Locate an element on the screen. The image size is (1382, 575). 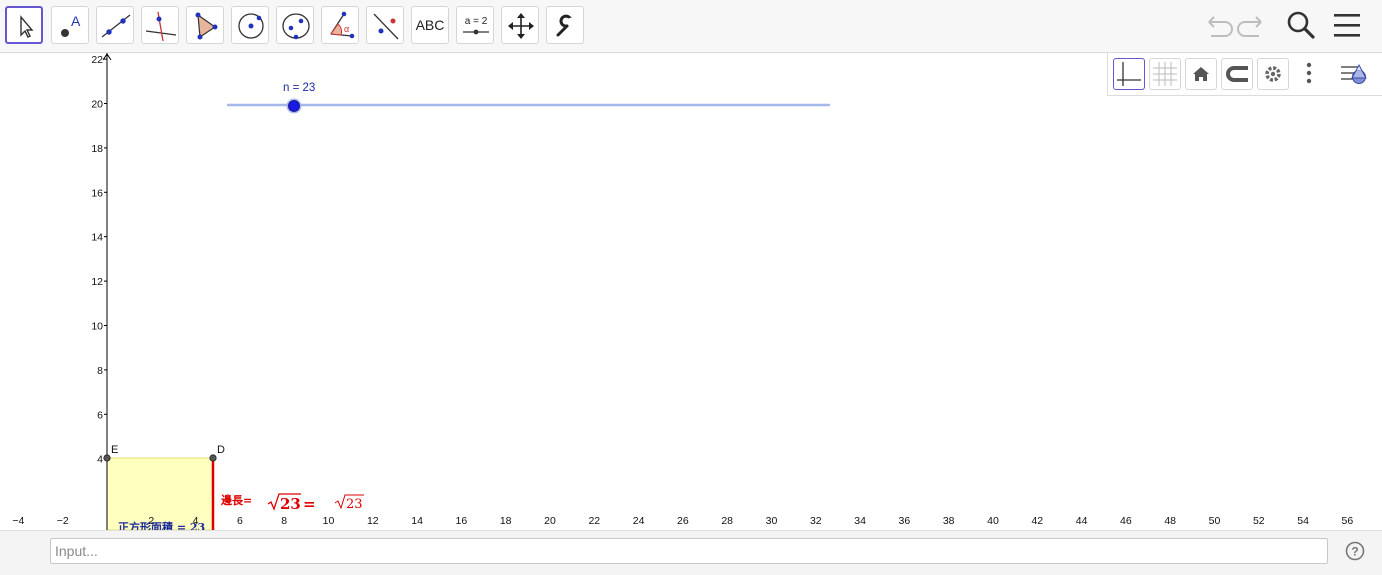
point-capturing-button is located at coordinates (1237, 74).